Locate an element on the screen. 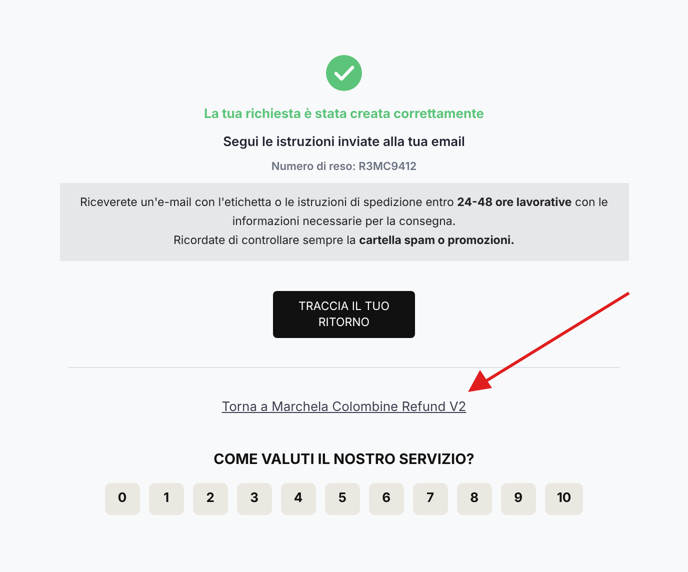 This screenshot has height=572, width=688. rating-option: 8 is located at coordinates (474, 498).